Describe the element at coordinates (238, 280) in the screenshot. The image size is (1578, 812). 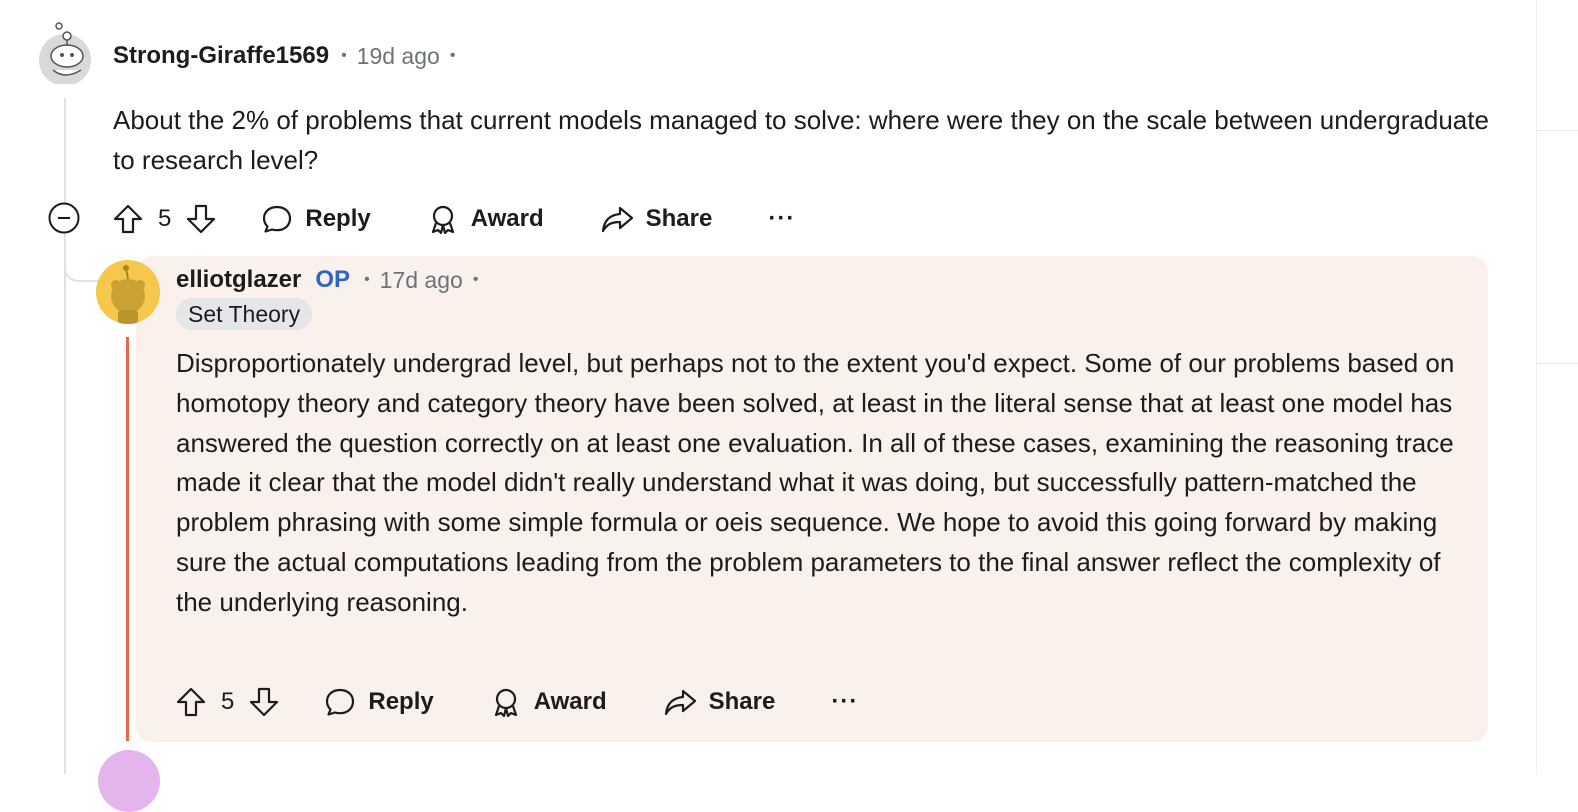
I see `username-link: elliotglazer` at that location.